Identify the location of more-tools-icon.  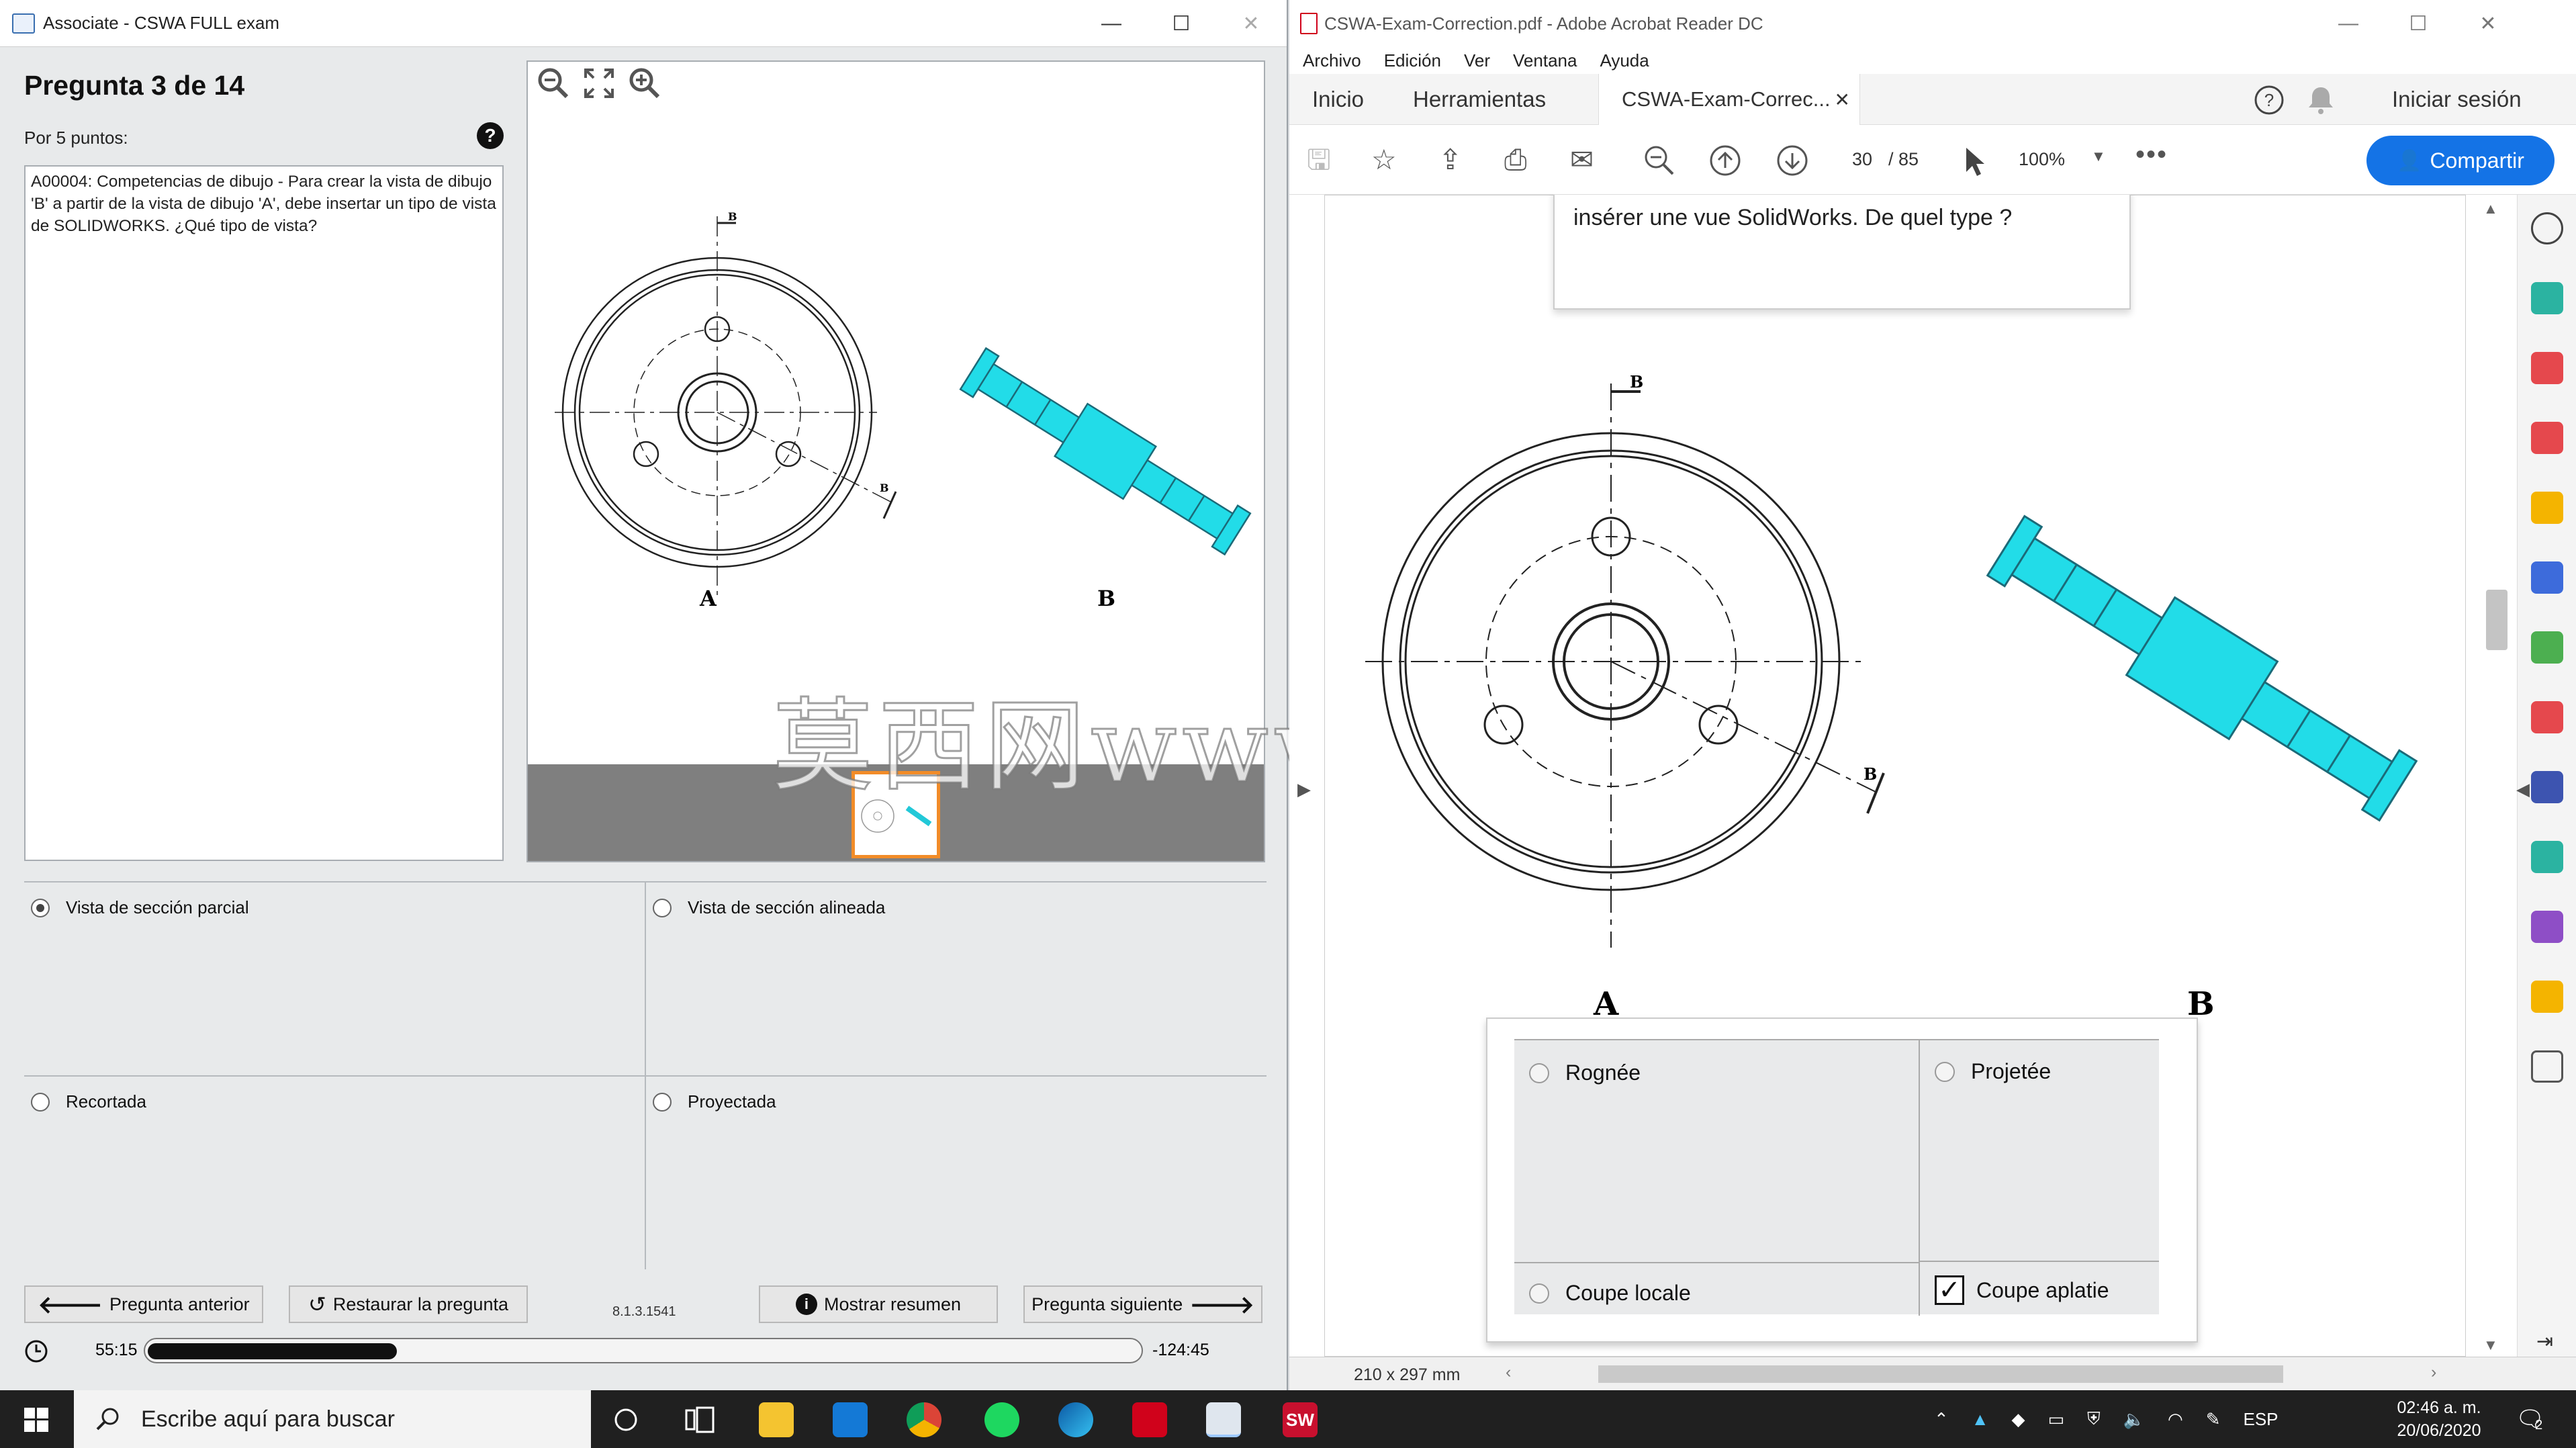
(2547, 1067).